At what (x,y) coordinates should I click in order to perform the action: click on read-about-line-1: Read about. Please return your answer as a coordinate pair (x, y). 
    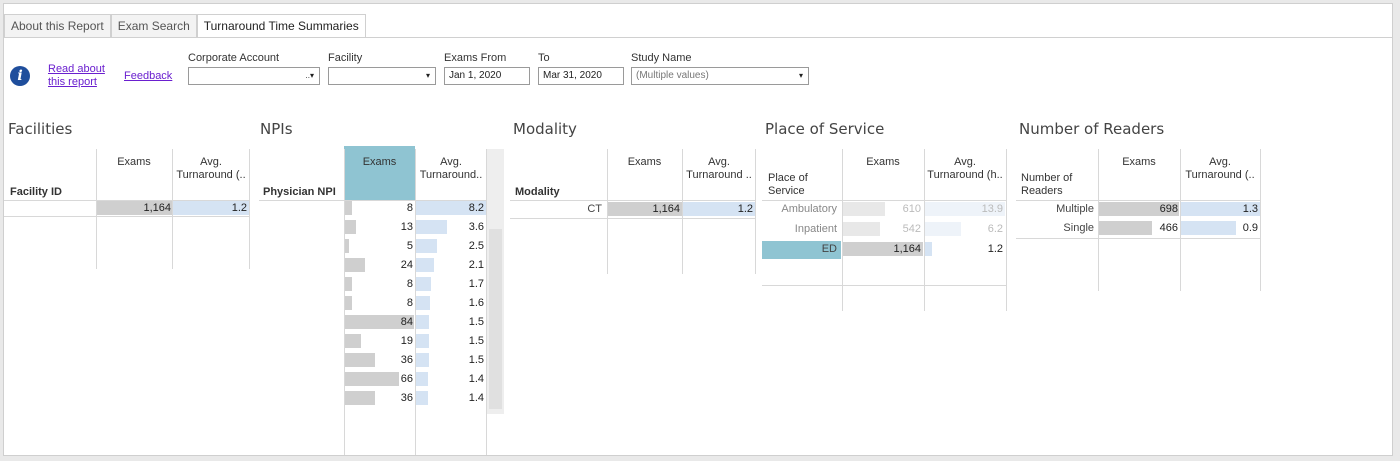
    Looking at the image, I should click on (76, 69).